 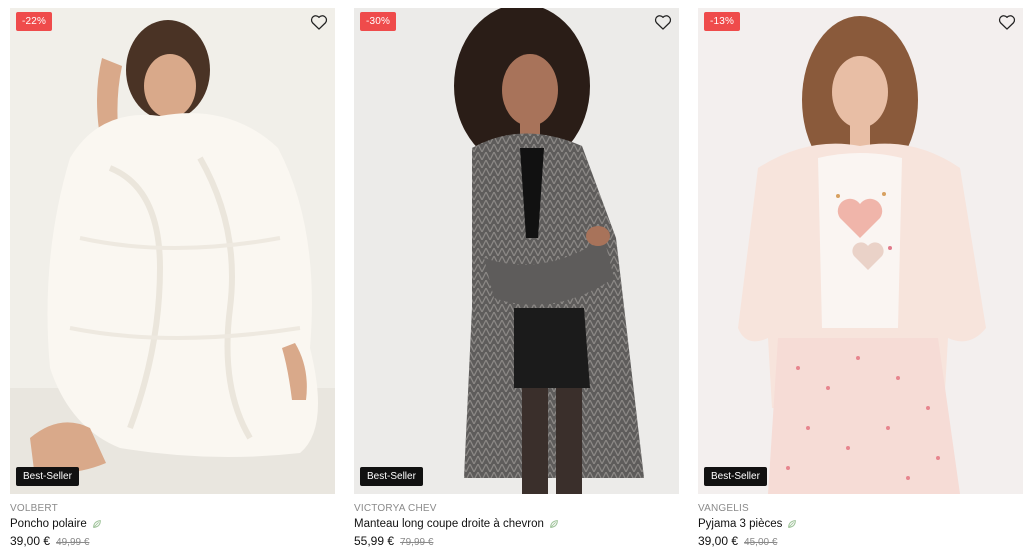 I want to click on product-brand: VANGELIS, so click(x=723, y=508).